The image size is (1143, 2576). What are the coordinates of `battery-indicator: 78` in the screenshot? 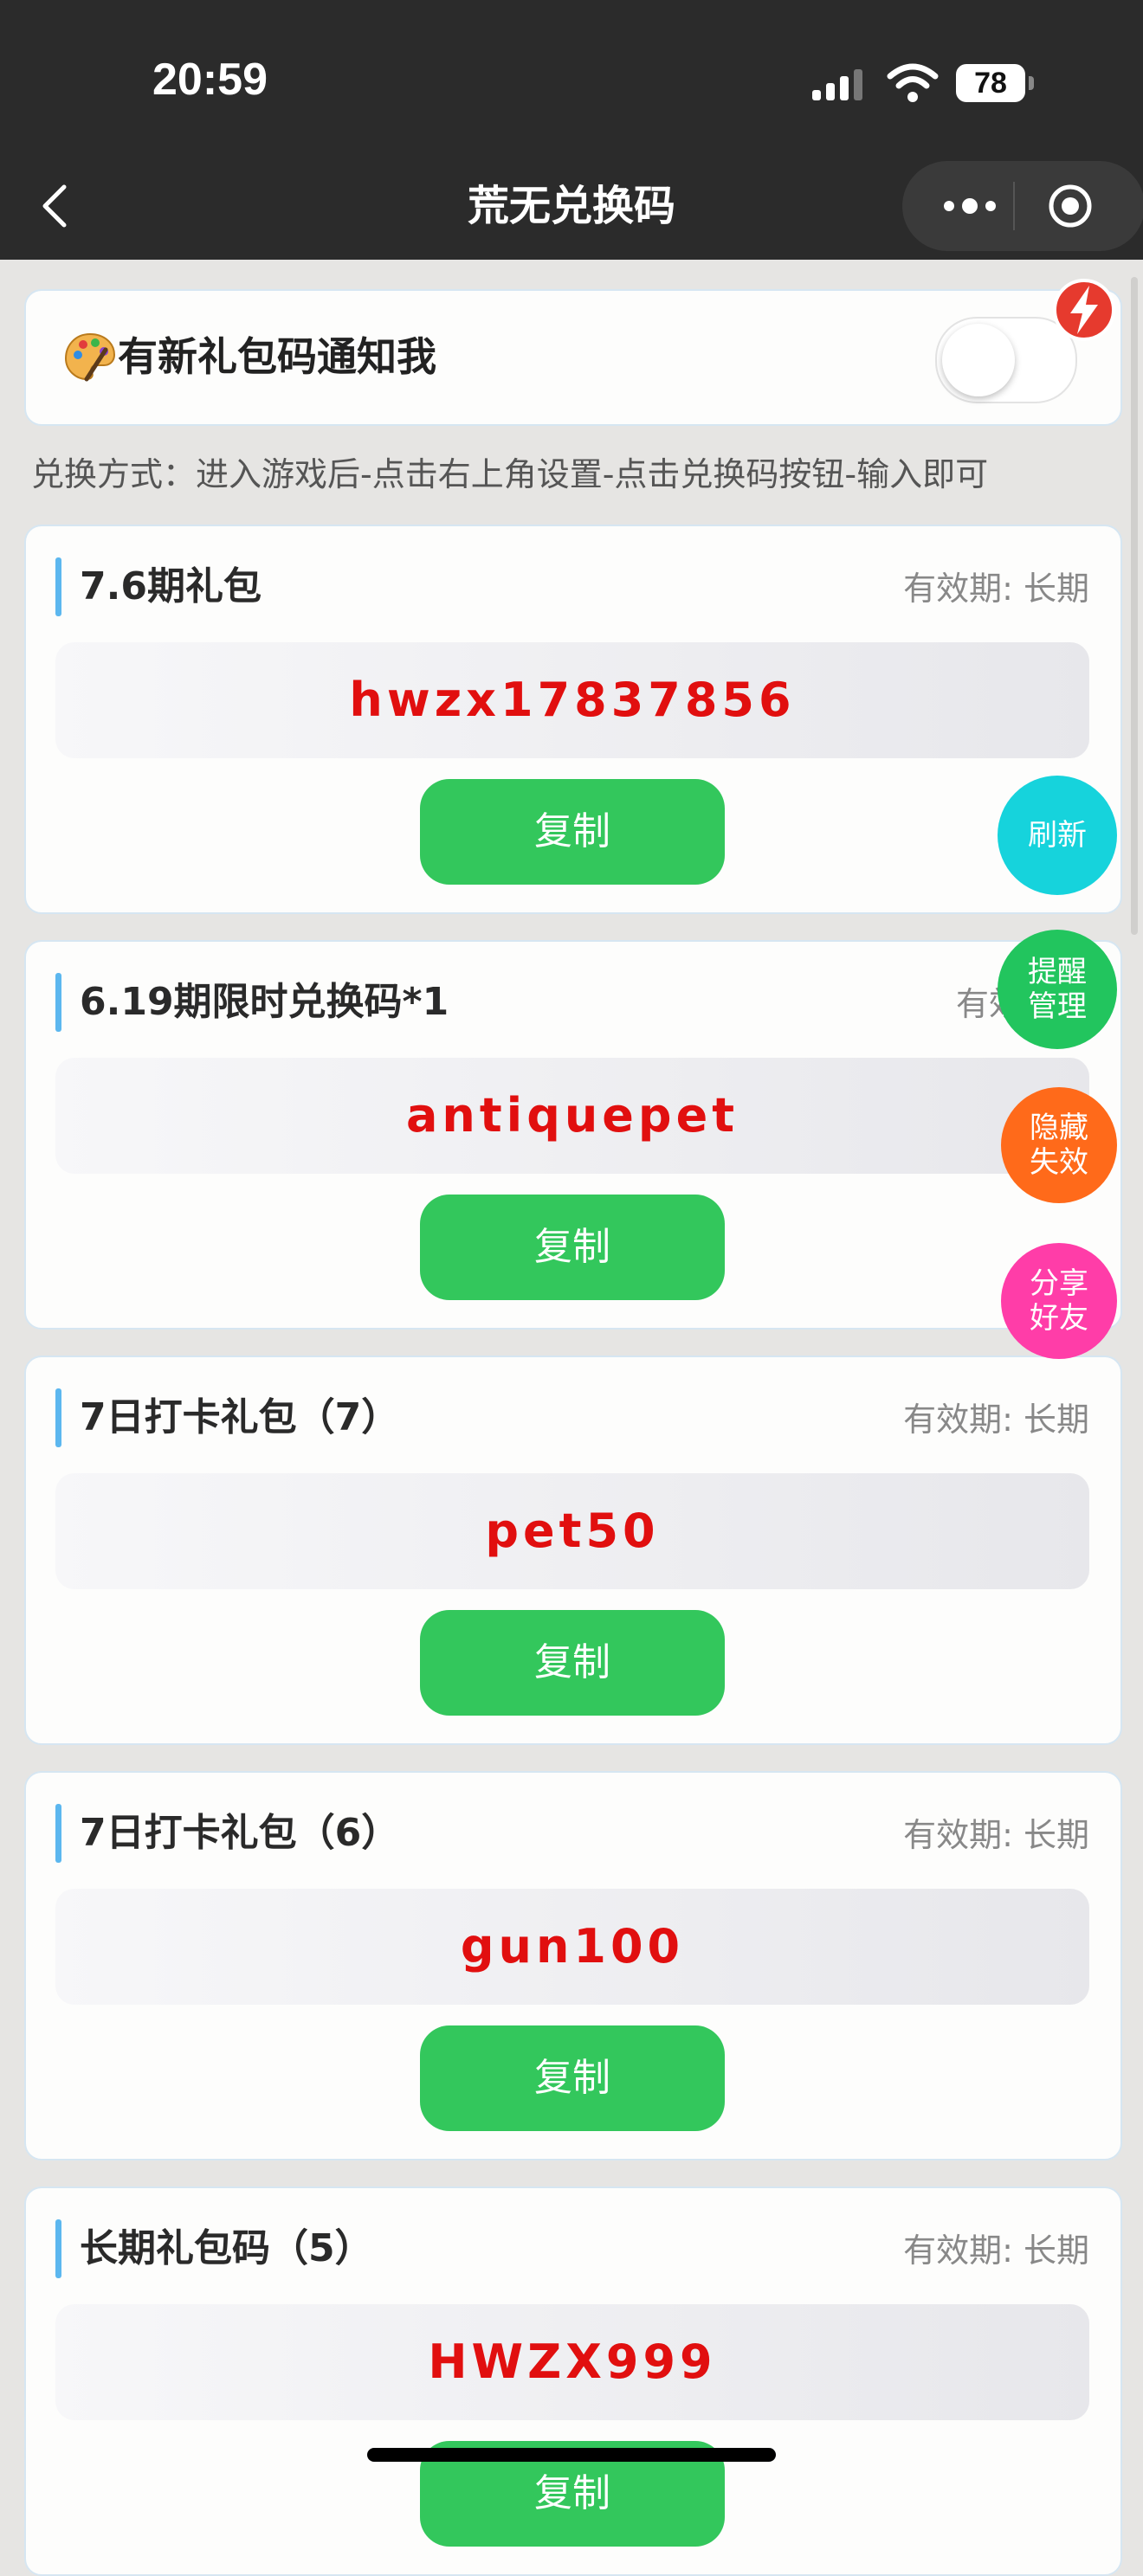 It's located at (991, 83).